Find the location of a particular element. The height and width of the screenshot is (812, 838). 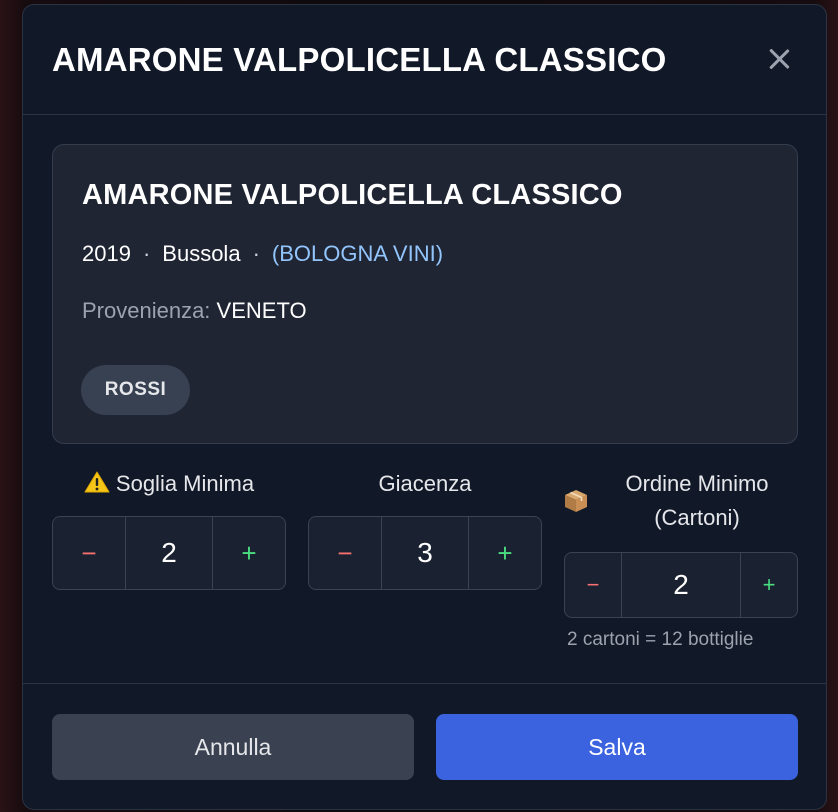

ordine-minimo-hint: 2 cartoni = 12 bottiglie is located at coordinates (660, 639).